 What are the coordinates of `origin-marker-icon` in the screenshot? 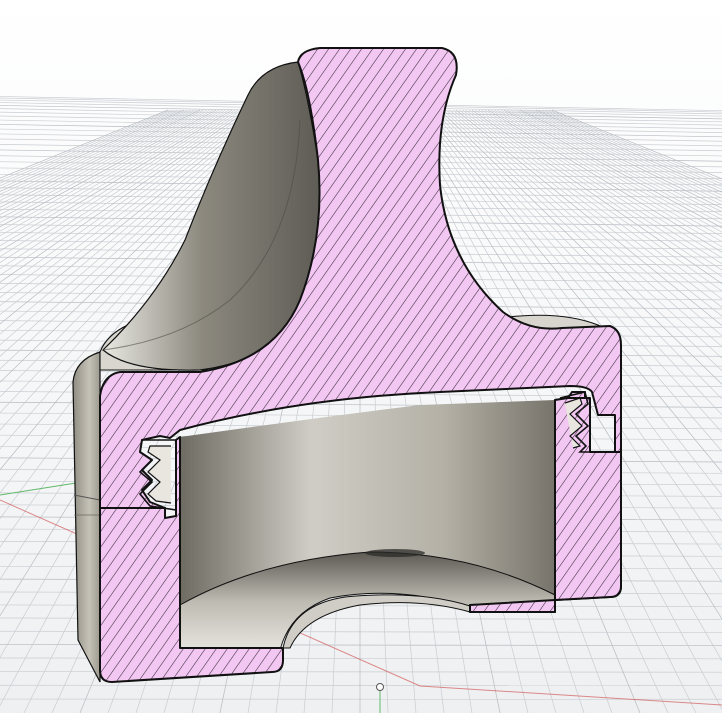 It's located at (380, 687).